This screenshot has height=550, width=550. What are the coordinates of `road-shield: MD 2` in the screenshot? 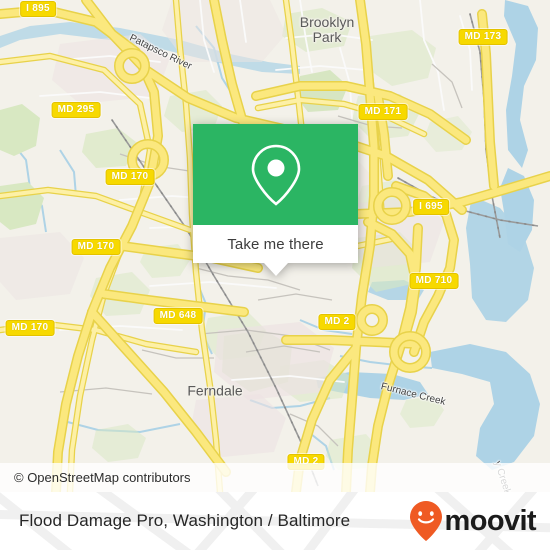 It's located at (337, 322).